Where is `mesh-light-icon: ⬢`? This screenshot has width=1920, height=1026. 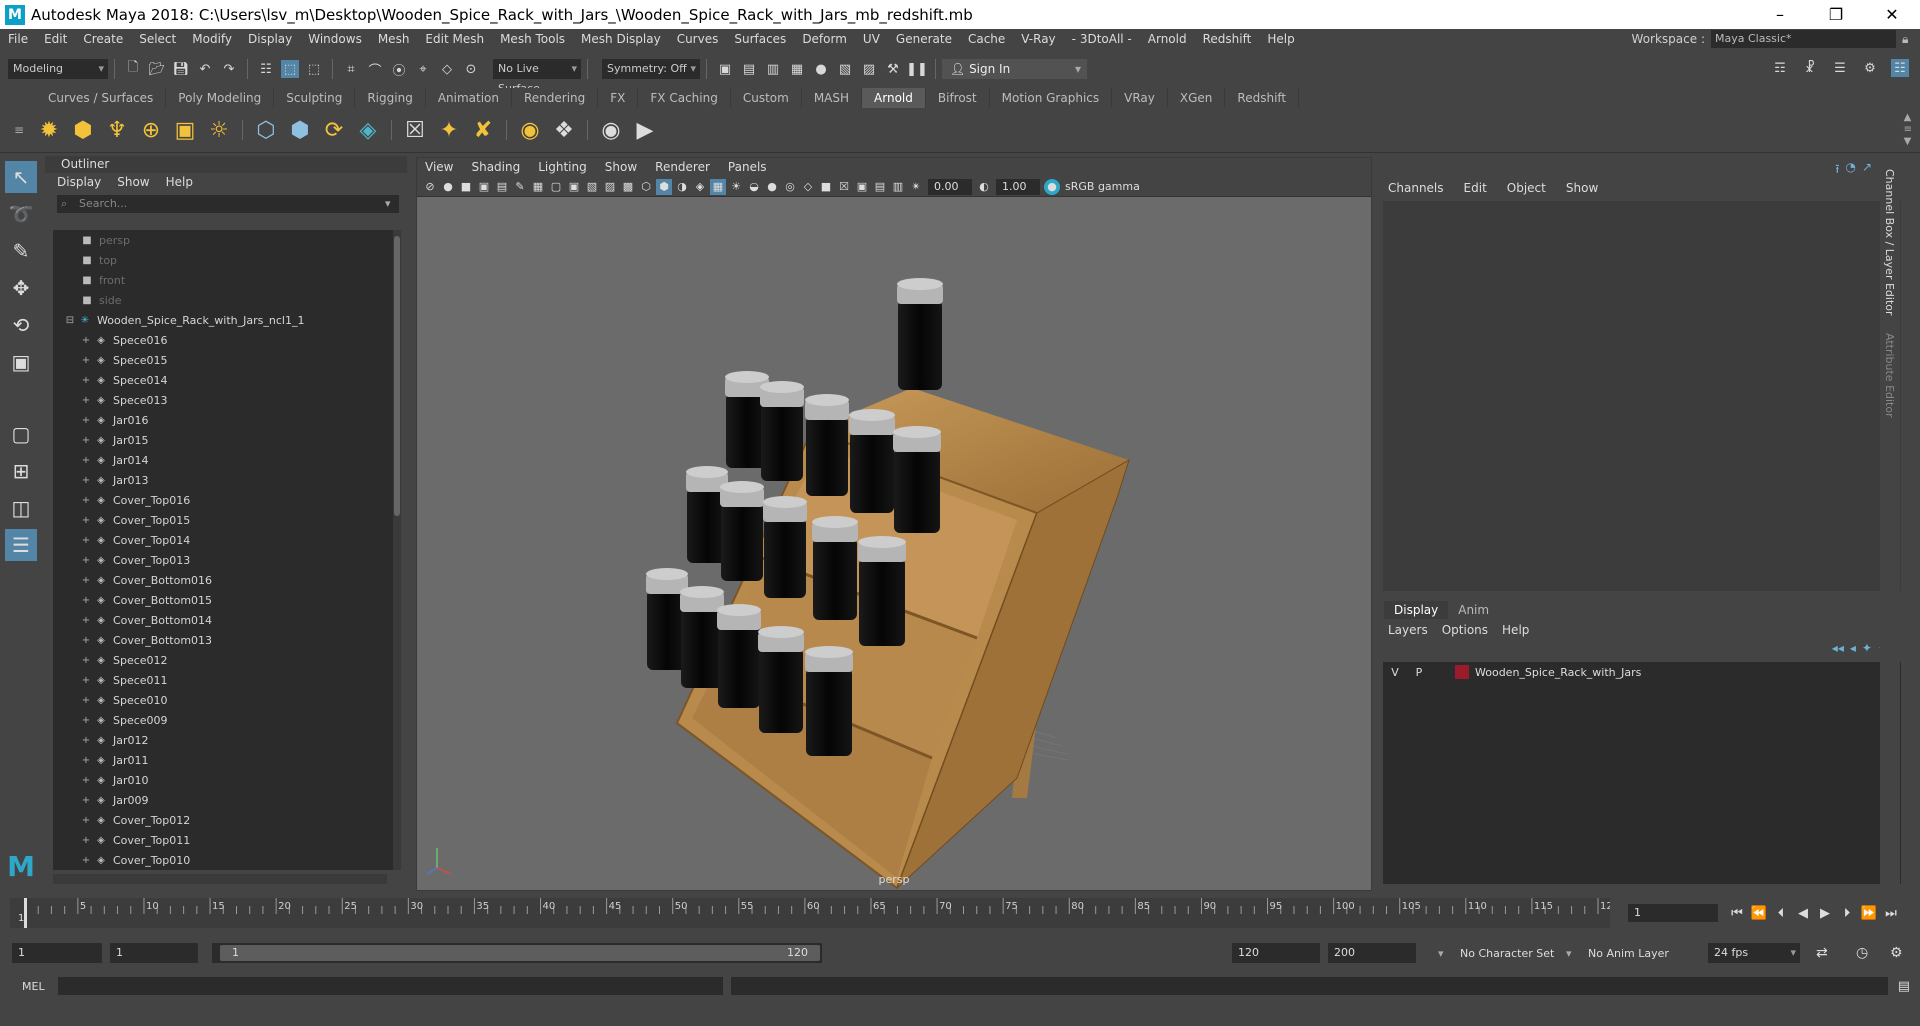 mesh-light-icon: ⬢ is located at coordinates (83, 130).